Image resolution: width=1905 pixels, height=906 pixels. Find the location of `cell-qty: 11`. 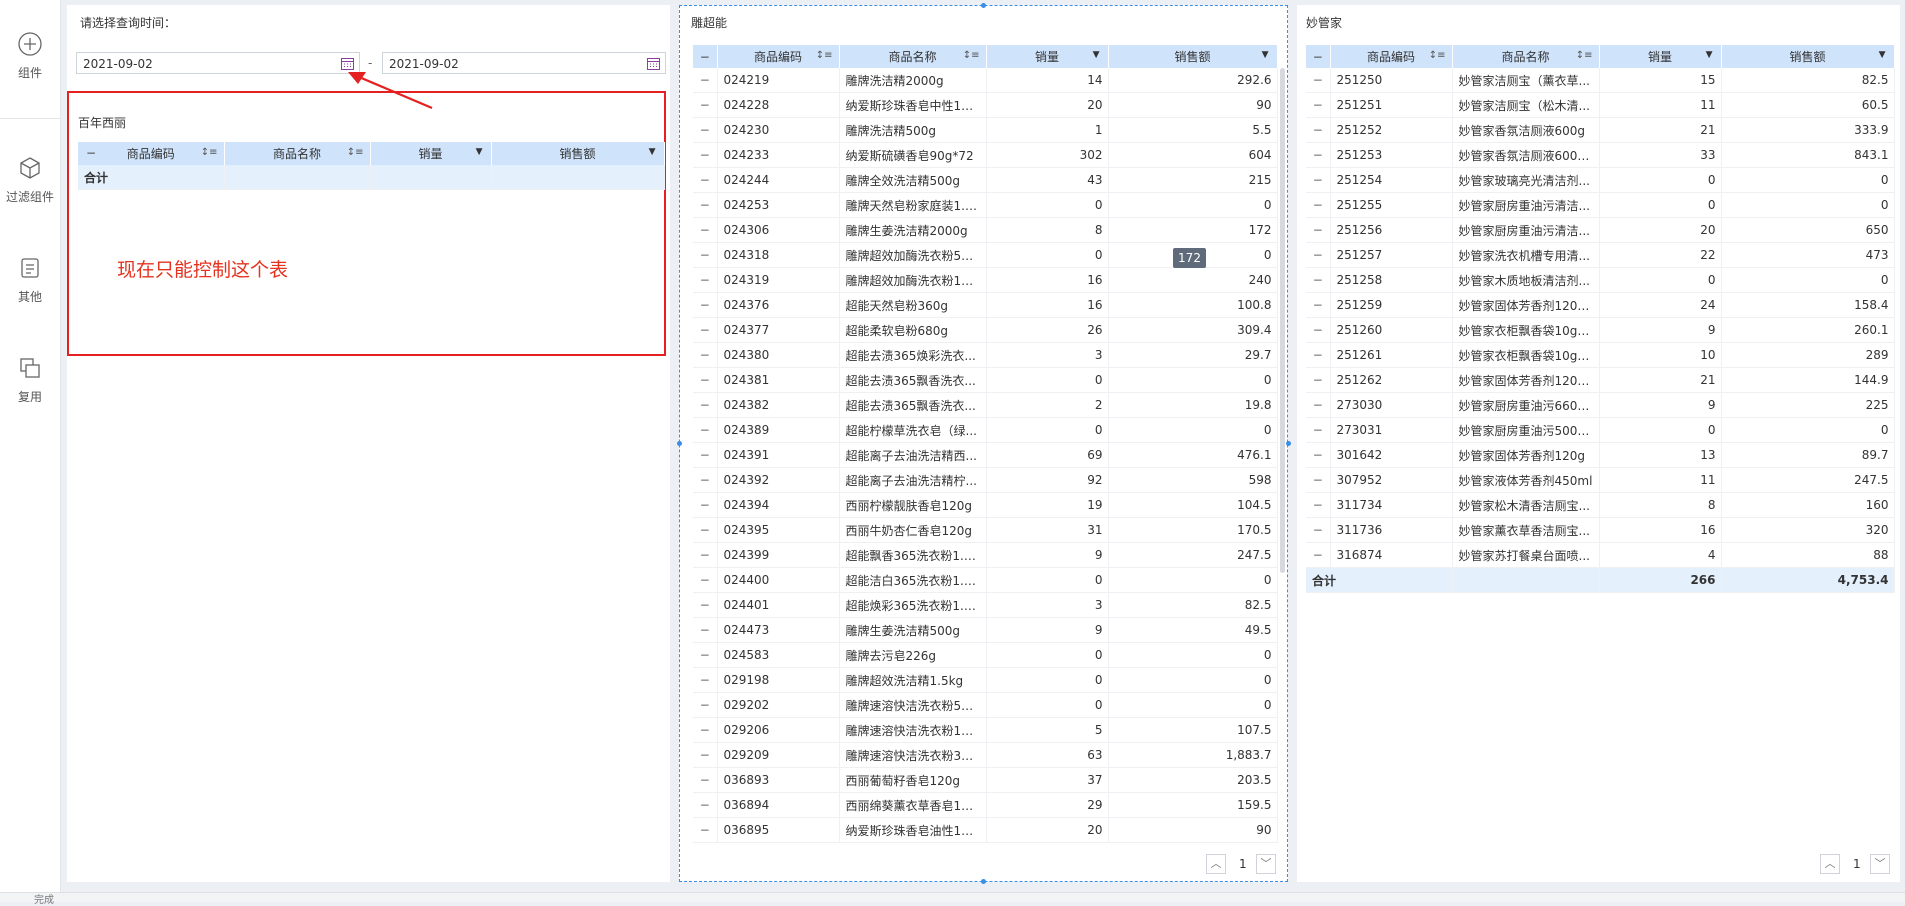

cell-qty: 11 is located at coordinates (1660, 105).